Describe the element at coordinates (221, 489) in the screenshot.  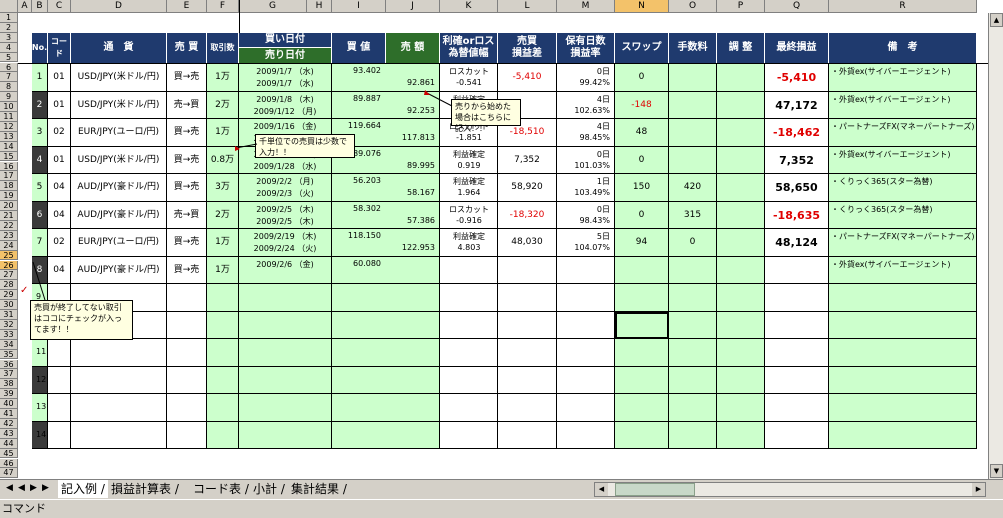
I see `tab-code: コード表 /` at that location.